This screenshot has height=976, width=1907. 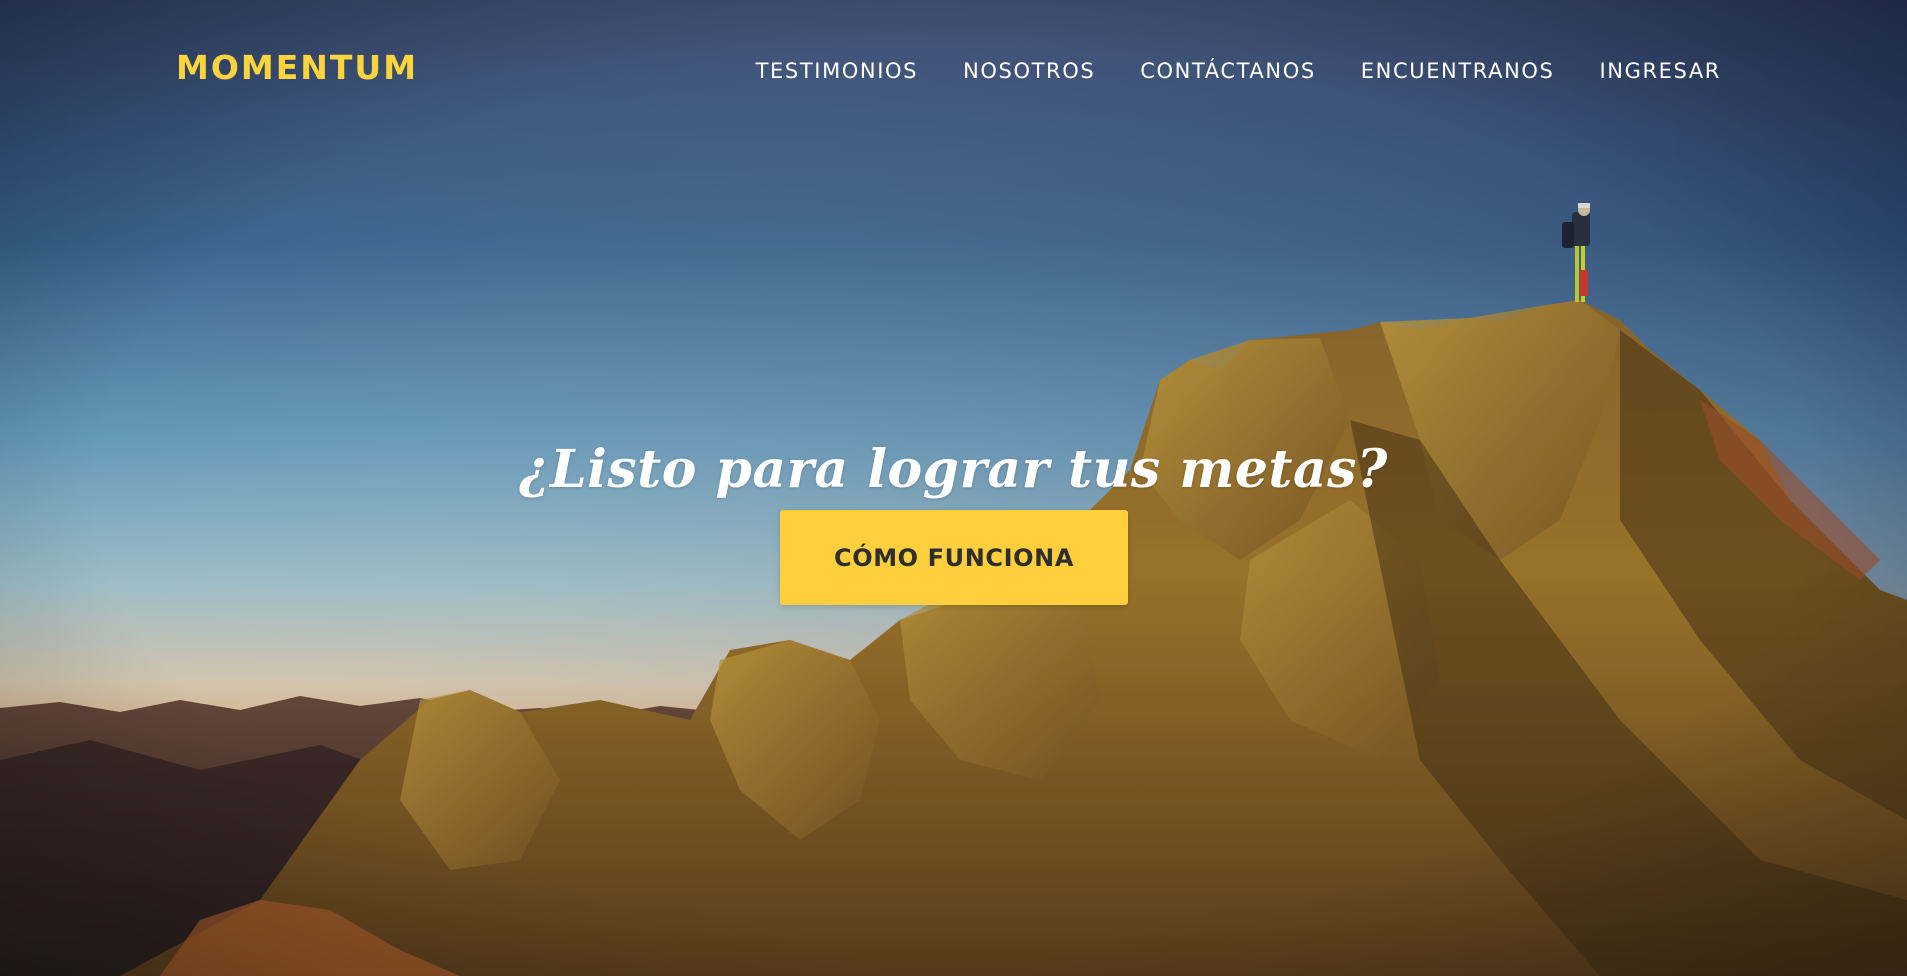 I want to click on nav-link-testimonios: TESTIMONIOS, so click(x=837, y=71).